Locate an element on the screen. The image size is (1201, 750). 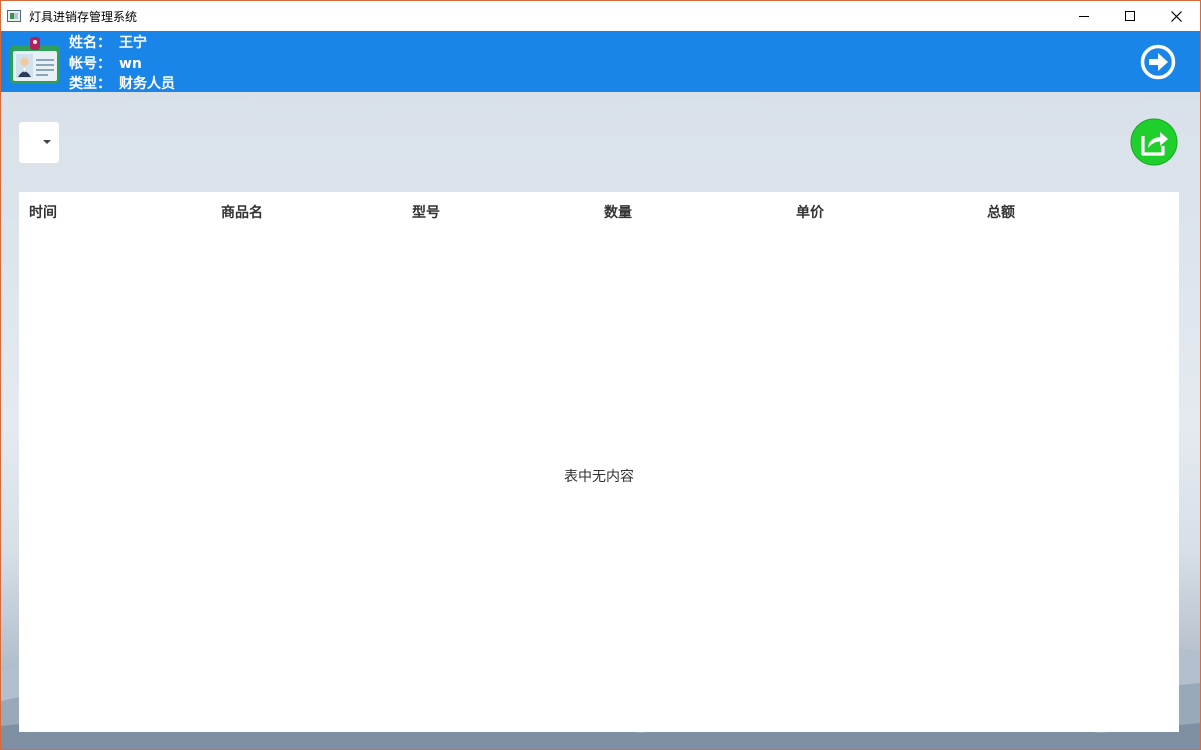
logout-arrow-icon is located at coordinates (1158, 62).